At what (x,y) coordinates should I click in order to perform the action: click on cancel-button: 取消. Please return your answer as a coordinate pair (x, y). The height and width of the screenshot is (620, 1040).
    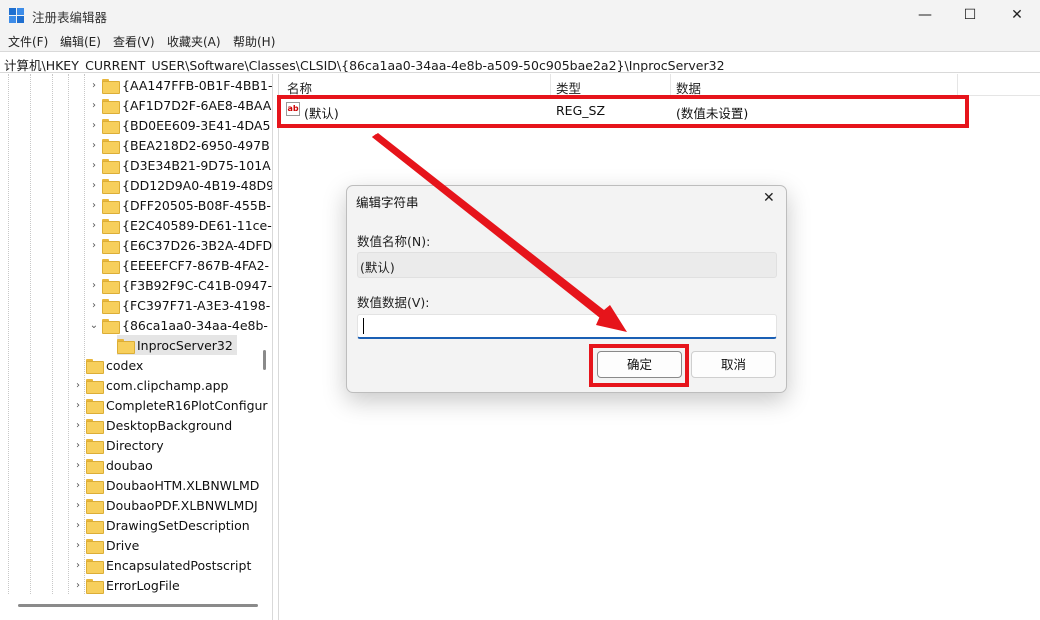
    Looking at the image, I should click on (733, 364).